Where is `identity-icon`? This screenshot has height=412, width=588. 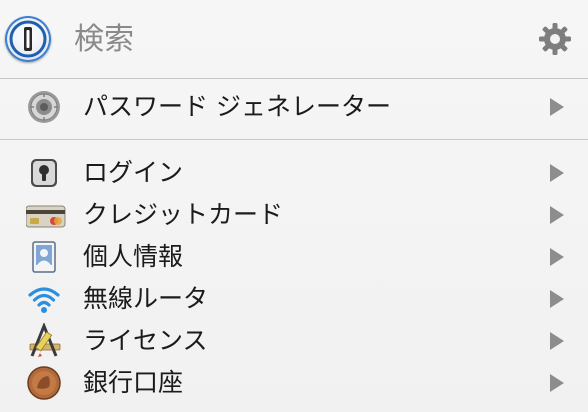
identity-icon is located at coordinates (44, 257).